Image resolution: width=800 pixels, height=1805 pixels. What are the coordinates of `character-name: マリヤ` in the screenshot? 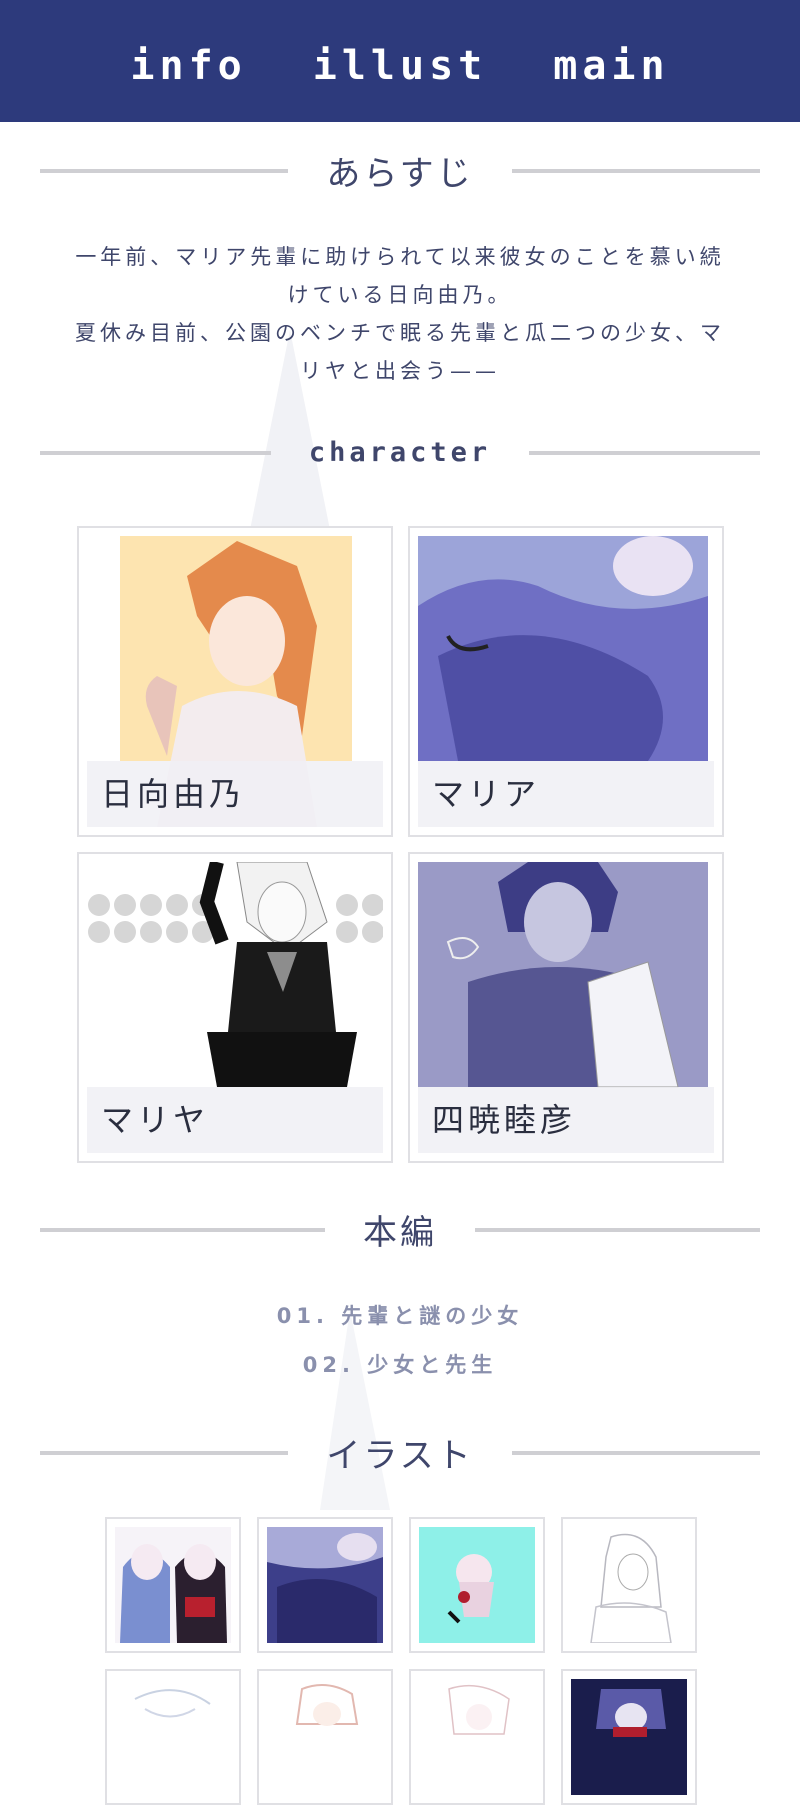 It's located at (235, 1120).